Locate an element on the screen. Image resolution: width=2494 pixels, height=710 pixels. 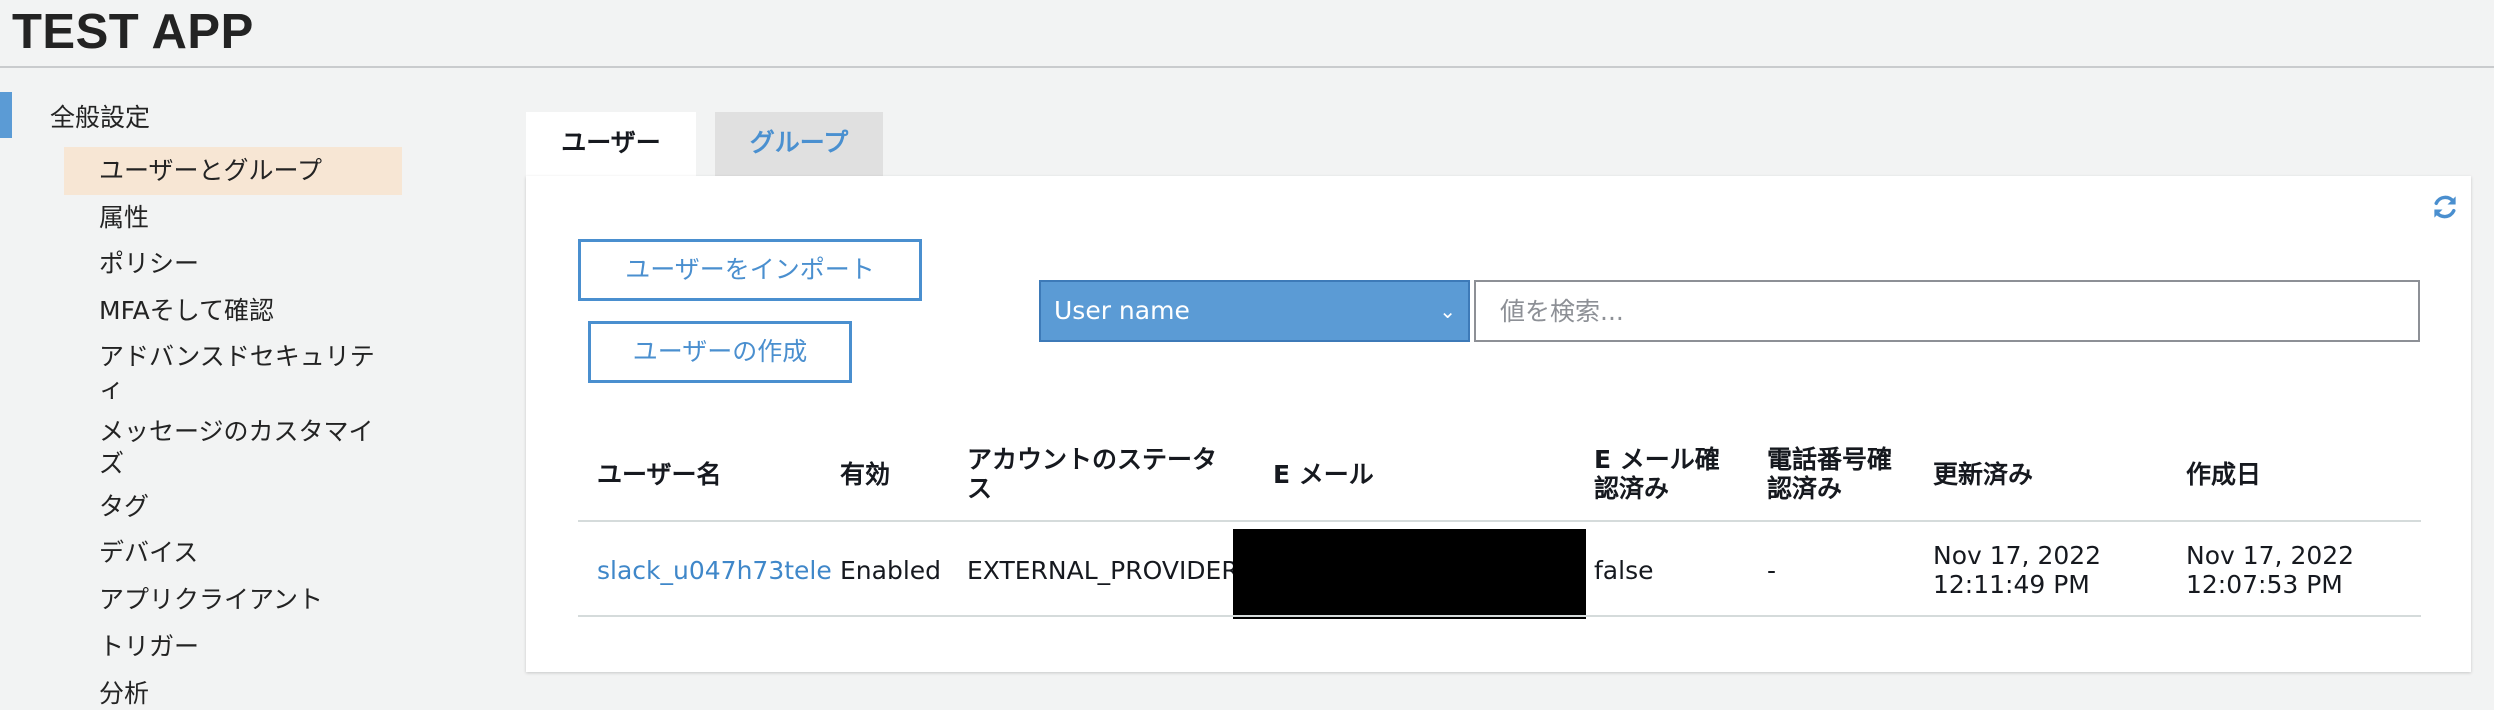
sidebar-item-mfa: MFAそして確認 is located at coordinates (244, 311).